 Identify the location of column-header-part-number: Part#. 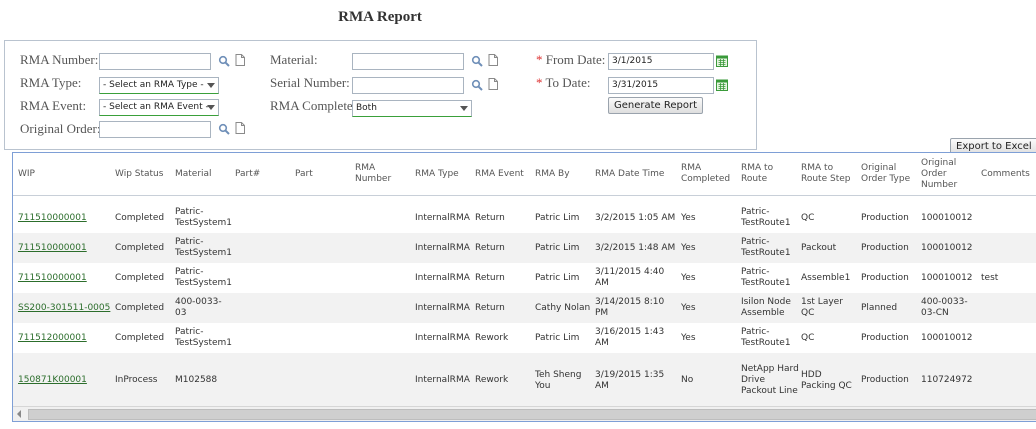
(264, 174).